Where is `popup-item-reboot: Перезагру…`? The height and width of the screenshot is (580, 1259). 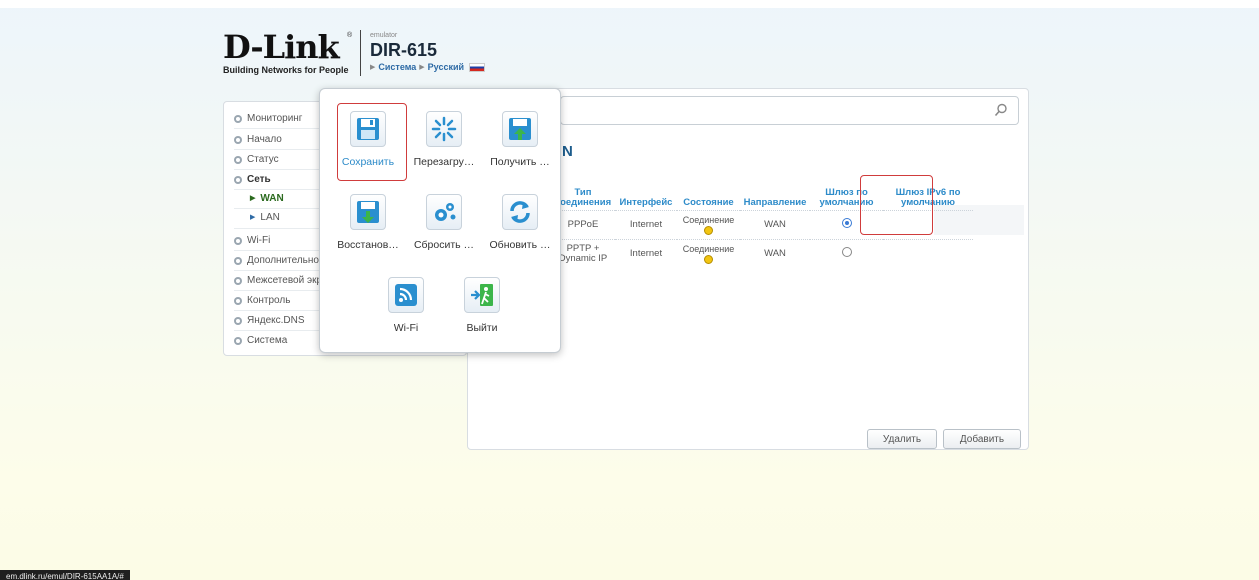 popup-item-reboot: Перезагру… is located at coordinates (444, 139).